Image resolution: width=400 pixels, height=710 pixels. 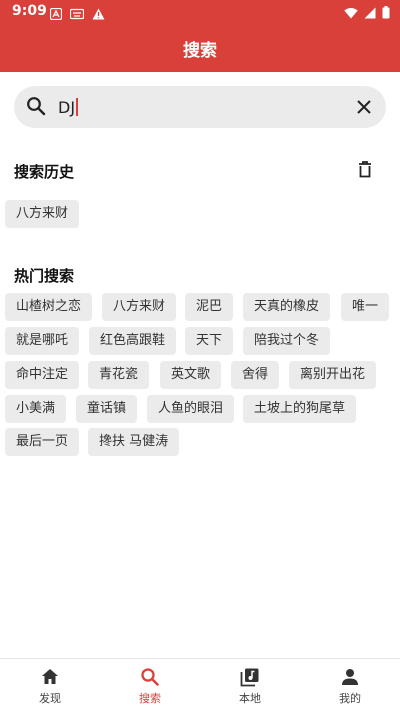 What do you see at coordinates (107, 409) in the screenshot?
I see `hot-tag: 童话镇` at bounding box center [107, 409].